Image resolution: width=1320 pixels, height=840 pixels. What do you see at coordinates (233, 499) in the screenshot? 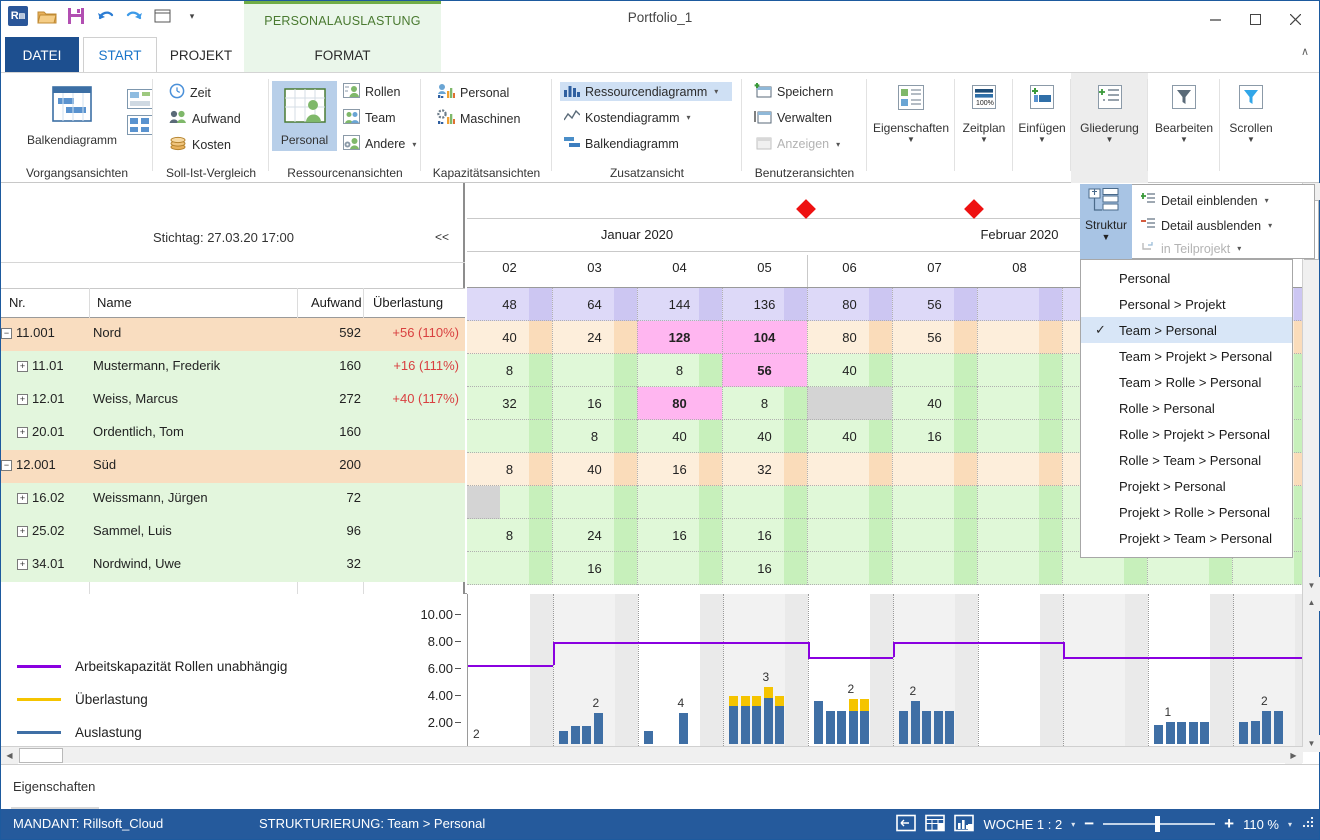
I see `table-row: +16.02 Weissmann, Jürgen 72` at bounding box center [233, 499].